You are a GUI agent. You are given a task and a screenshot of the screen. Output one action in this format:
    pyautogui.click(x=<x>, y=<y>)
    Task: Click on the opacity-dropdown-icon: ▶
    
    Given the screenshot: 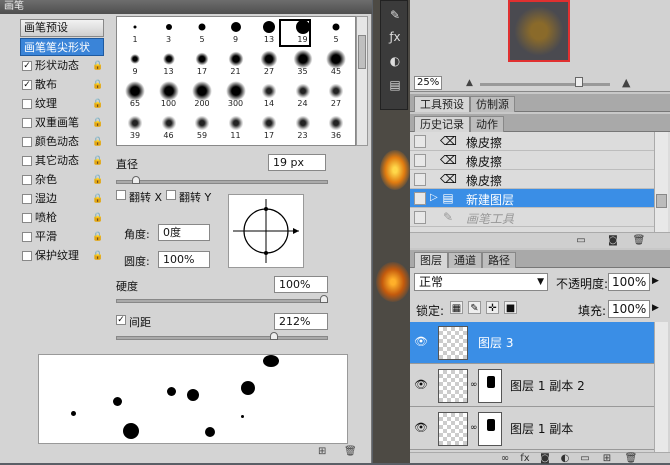 What is the action you would take?
    pyautogui.click(x=655, y=281)
    